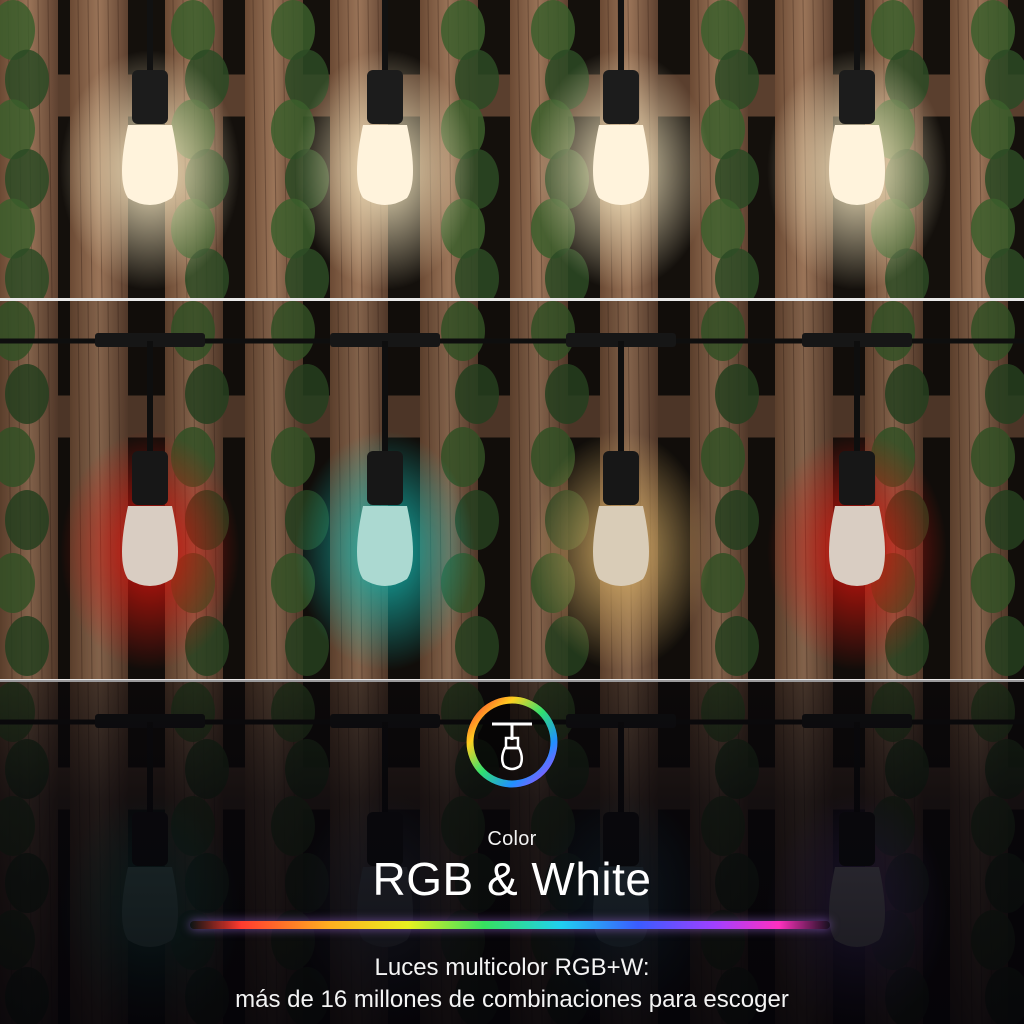  I want to click on rainbow-bar, so click(510, 925).